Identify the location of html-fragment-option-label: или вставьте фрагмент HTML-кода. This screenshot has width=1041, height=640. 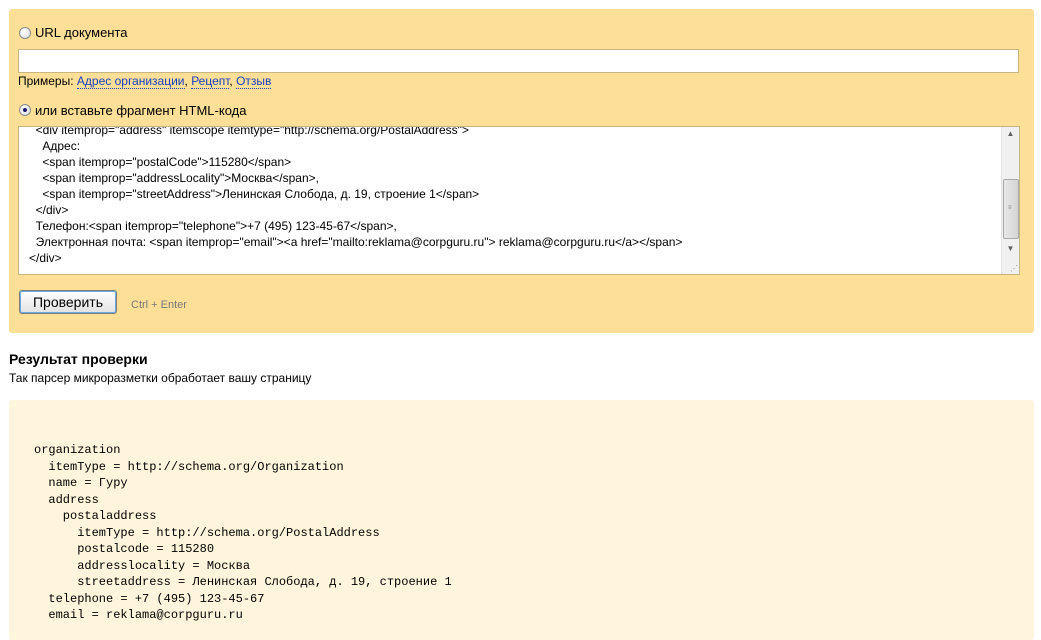
(140, 110).